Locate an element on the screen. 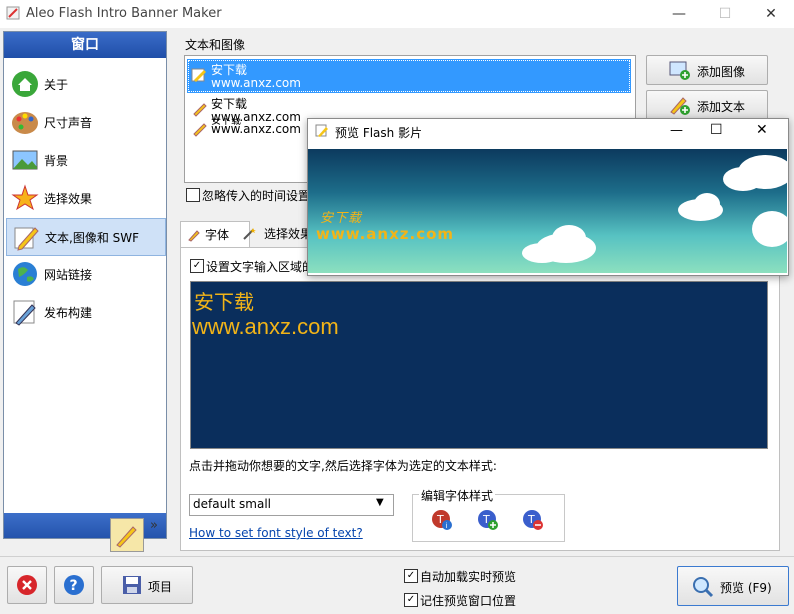 The width and height of the screenshot is (794, 614). auto-preview-label: 自动加载实时预览 is located at coordinates (468, 577).